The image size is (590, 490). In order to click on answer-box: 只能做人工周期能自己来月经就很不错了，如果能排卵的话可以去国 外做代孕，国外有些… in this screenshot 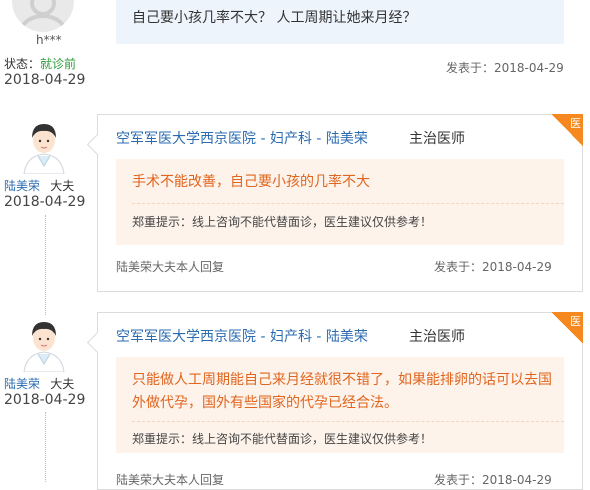, I will do `click(340, 405)`.